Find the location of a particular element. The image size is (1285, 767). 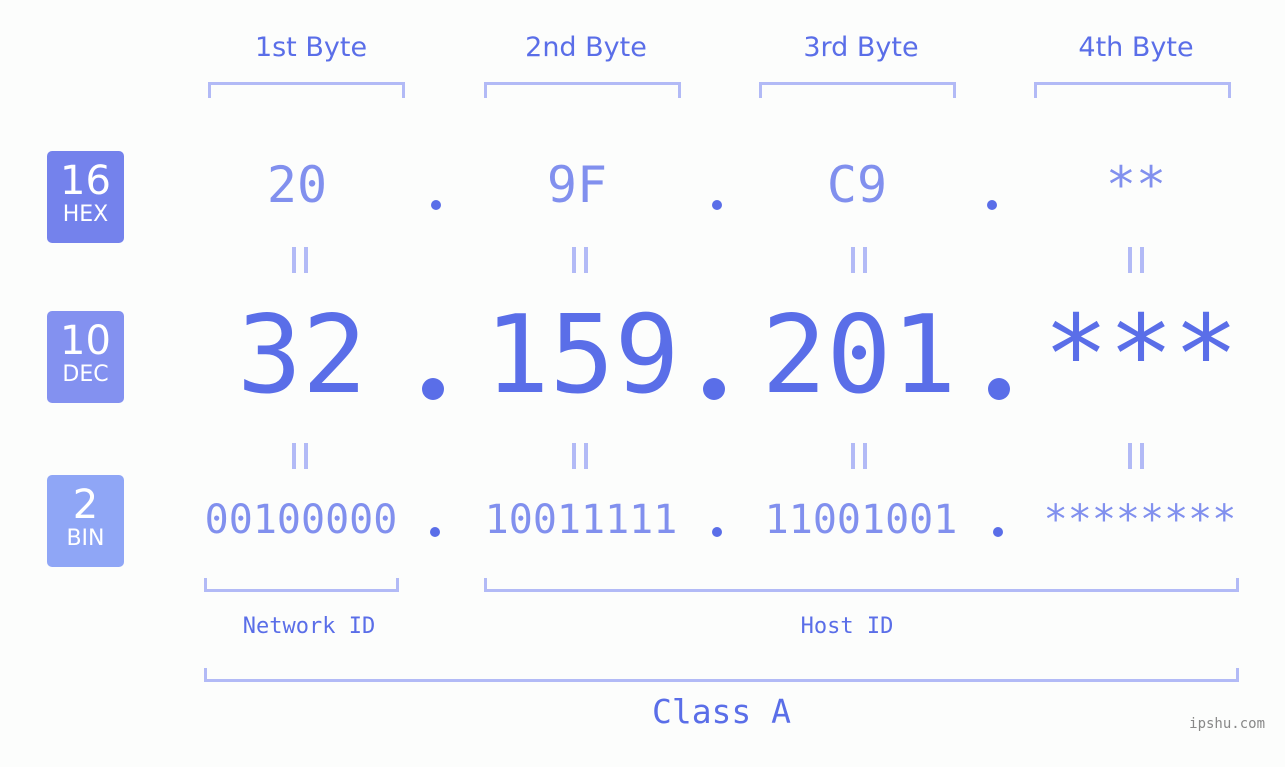

class-bracket is located at coordinates (721, 675).